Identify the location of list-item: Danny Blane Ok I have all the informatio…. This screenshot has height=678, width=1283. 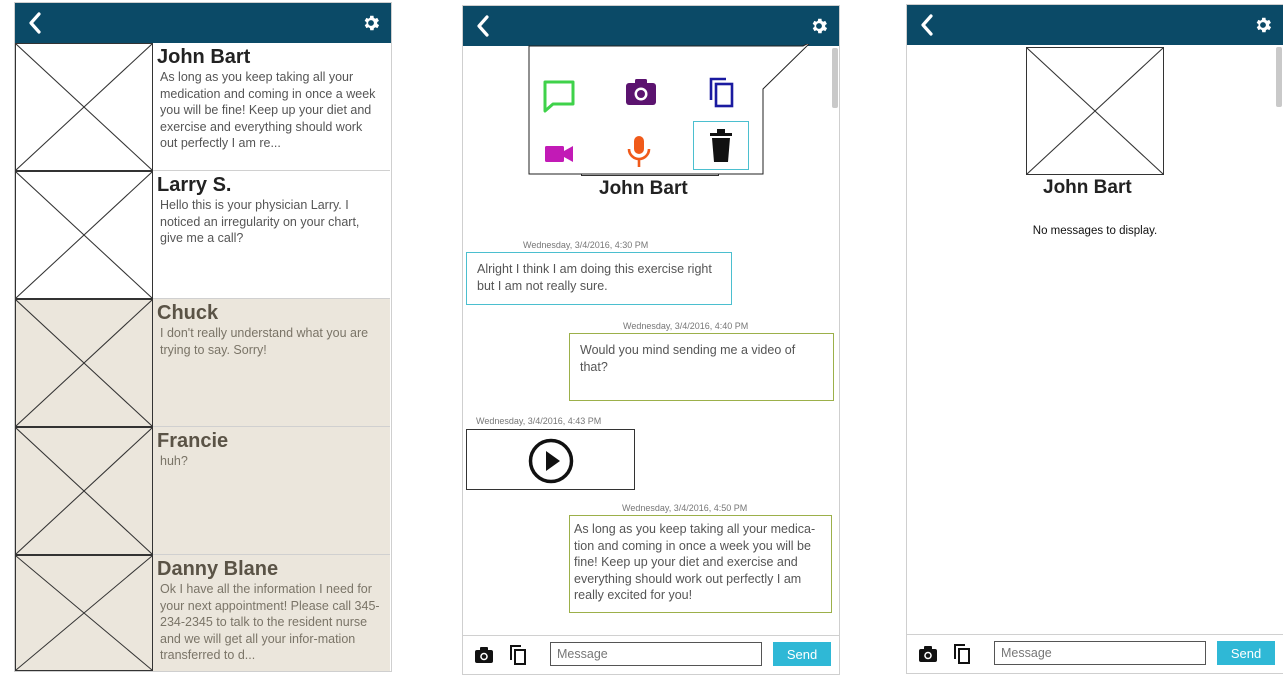
(202, 613).